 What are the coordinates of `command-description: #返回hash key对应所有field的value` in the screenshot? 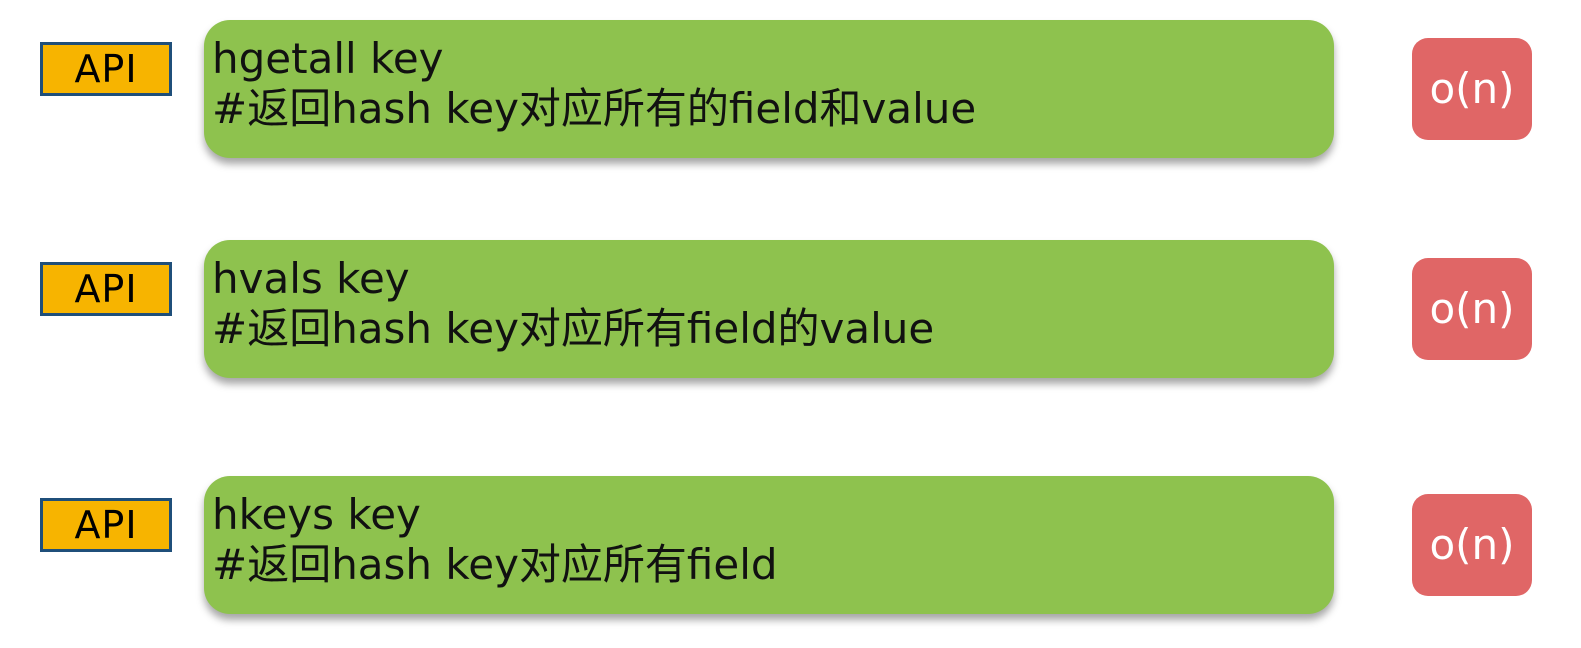 It's located at (573, 328).